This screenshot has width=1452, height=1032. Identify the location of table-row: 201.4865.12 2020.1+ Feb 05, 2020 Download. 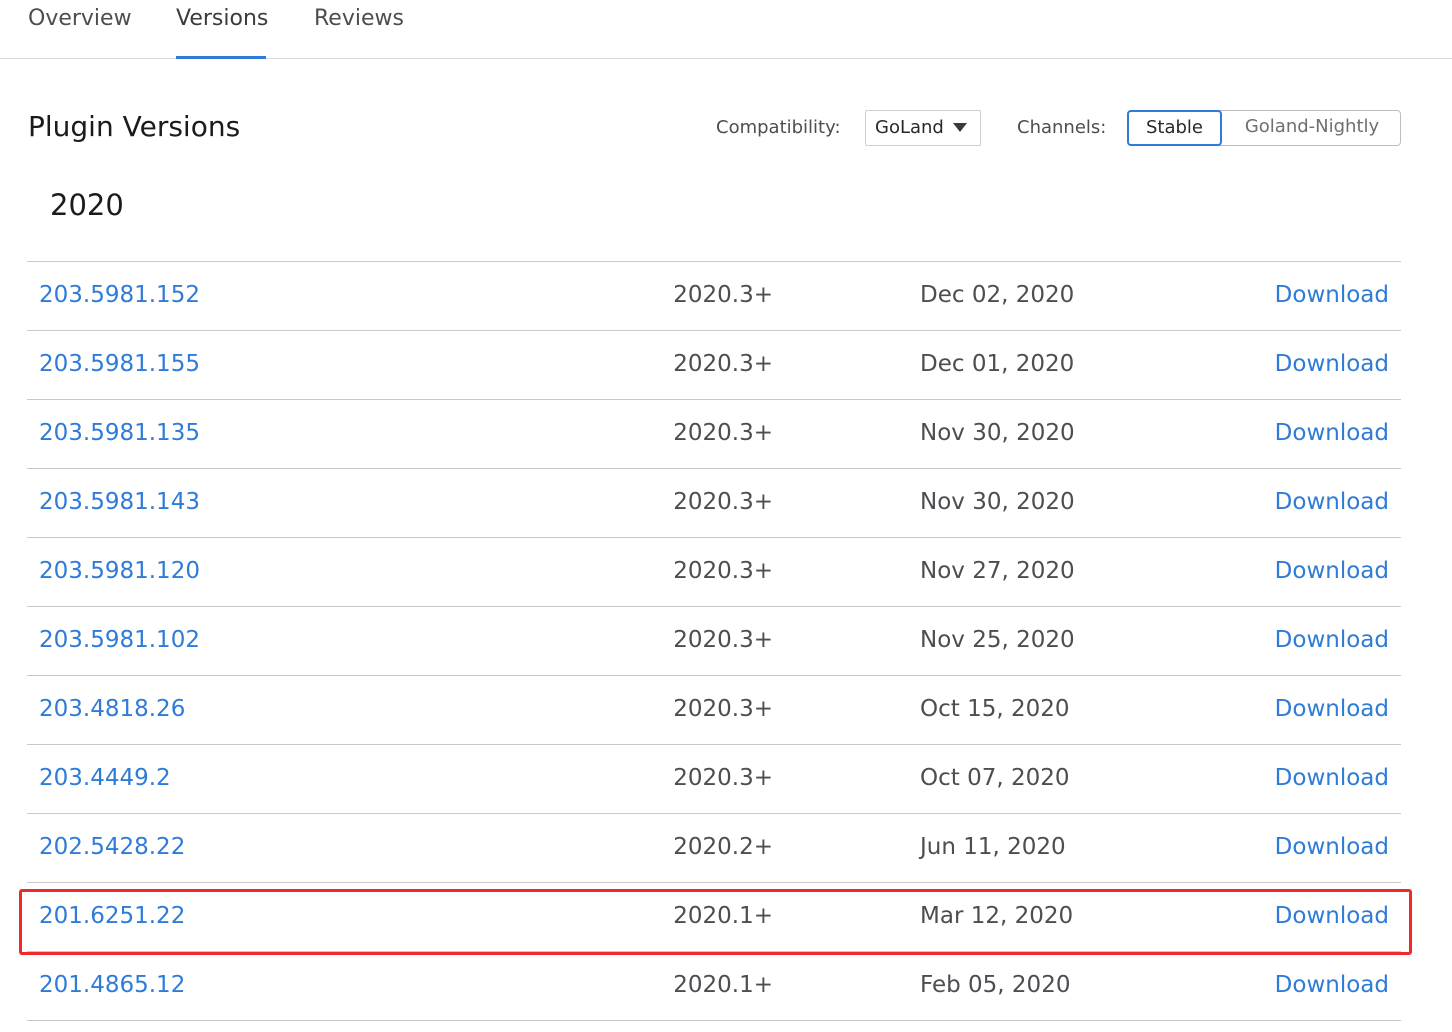
(714, 986).